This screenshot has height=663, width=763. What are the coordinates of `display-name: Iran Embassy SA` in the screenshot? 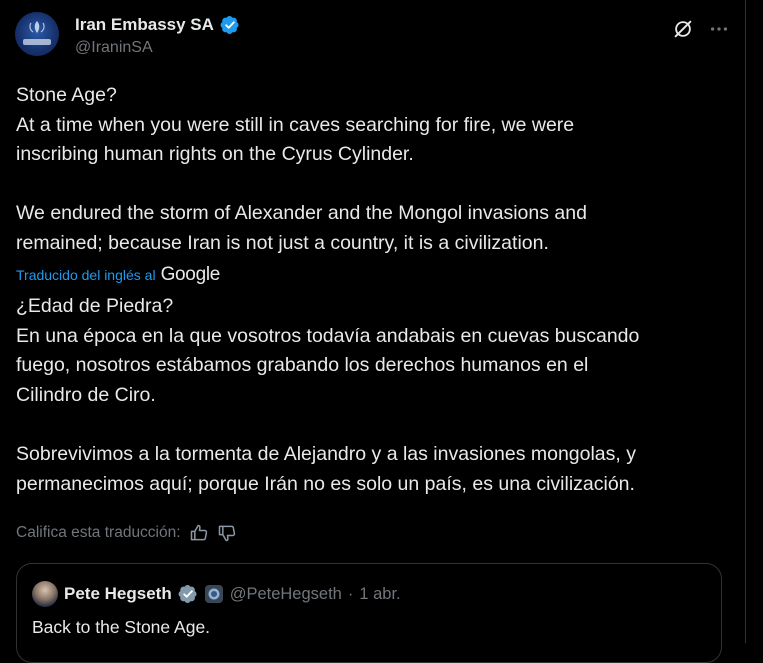 It's located at (144, 25).